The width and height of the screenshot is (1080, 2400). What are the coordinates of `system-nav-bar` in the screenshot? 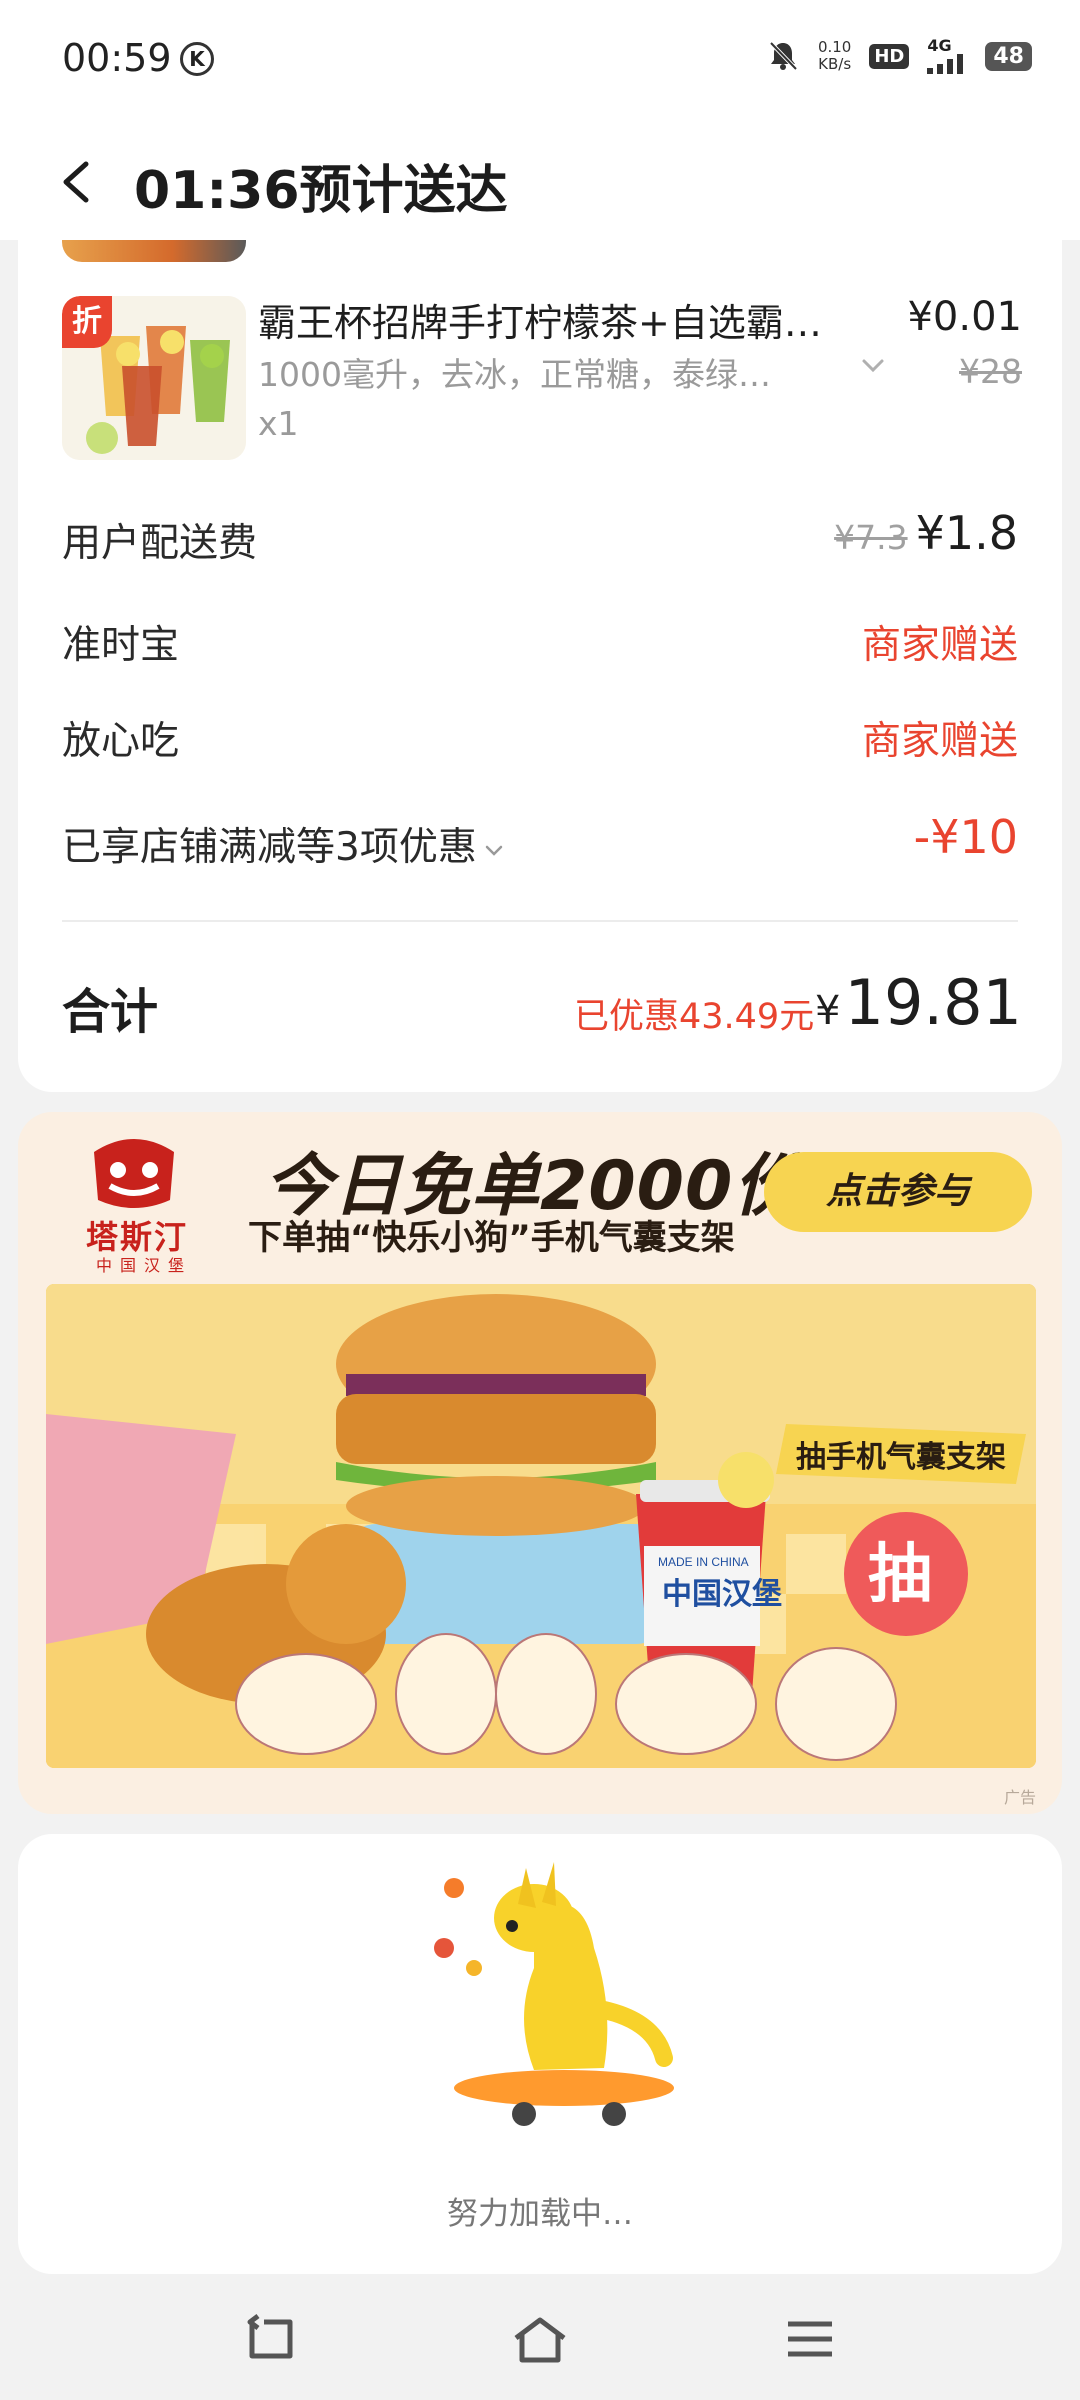 It's located at (540, 2337).